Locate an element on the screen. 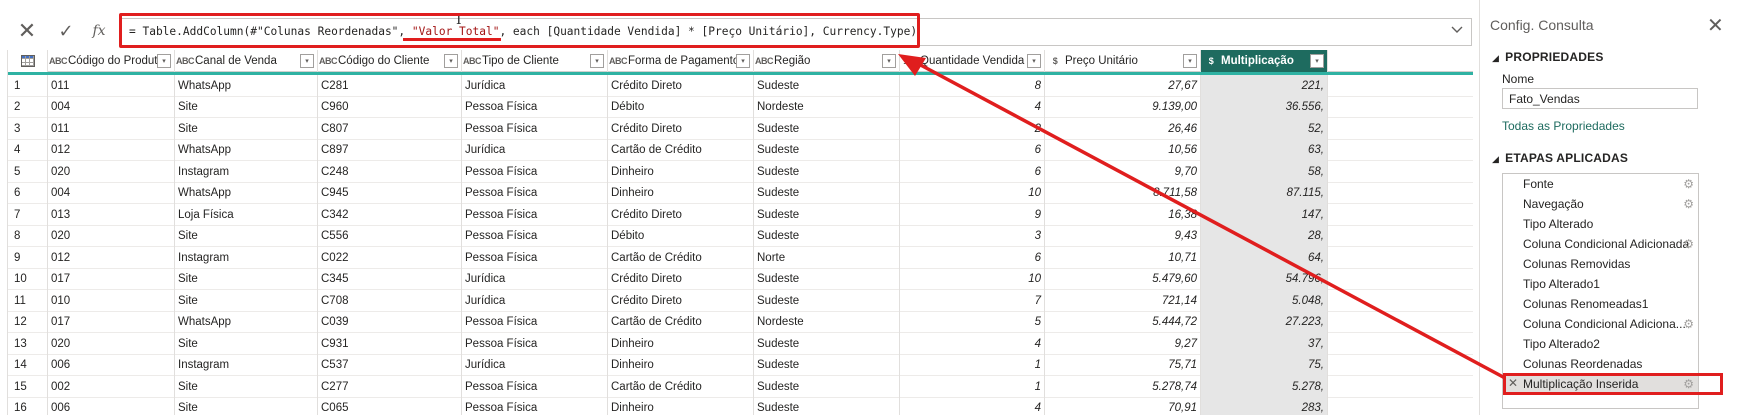 The width and height of the screenshot is (1742, 415). table-cell: 5.278,74 is located at coordinates (1123, 387).